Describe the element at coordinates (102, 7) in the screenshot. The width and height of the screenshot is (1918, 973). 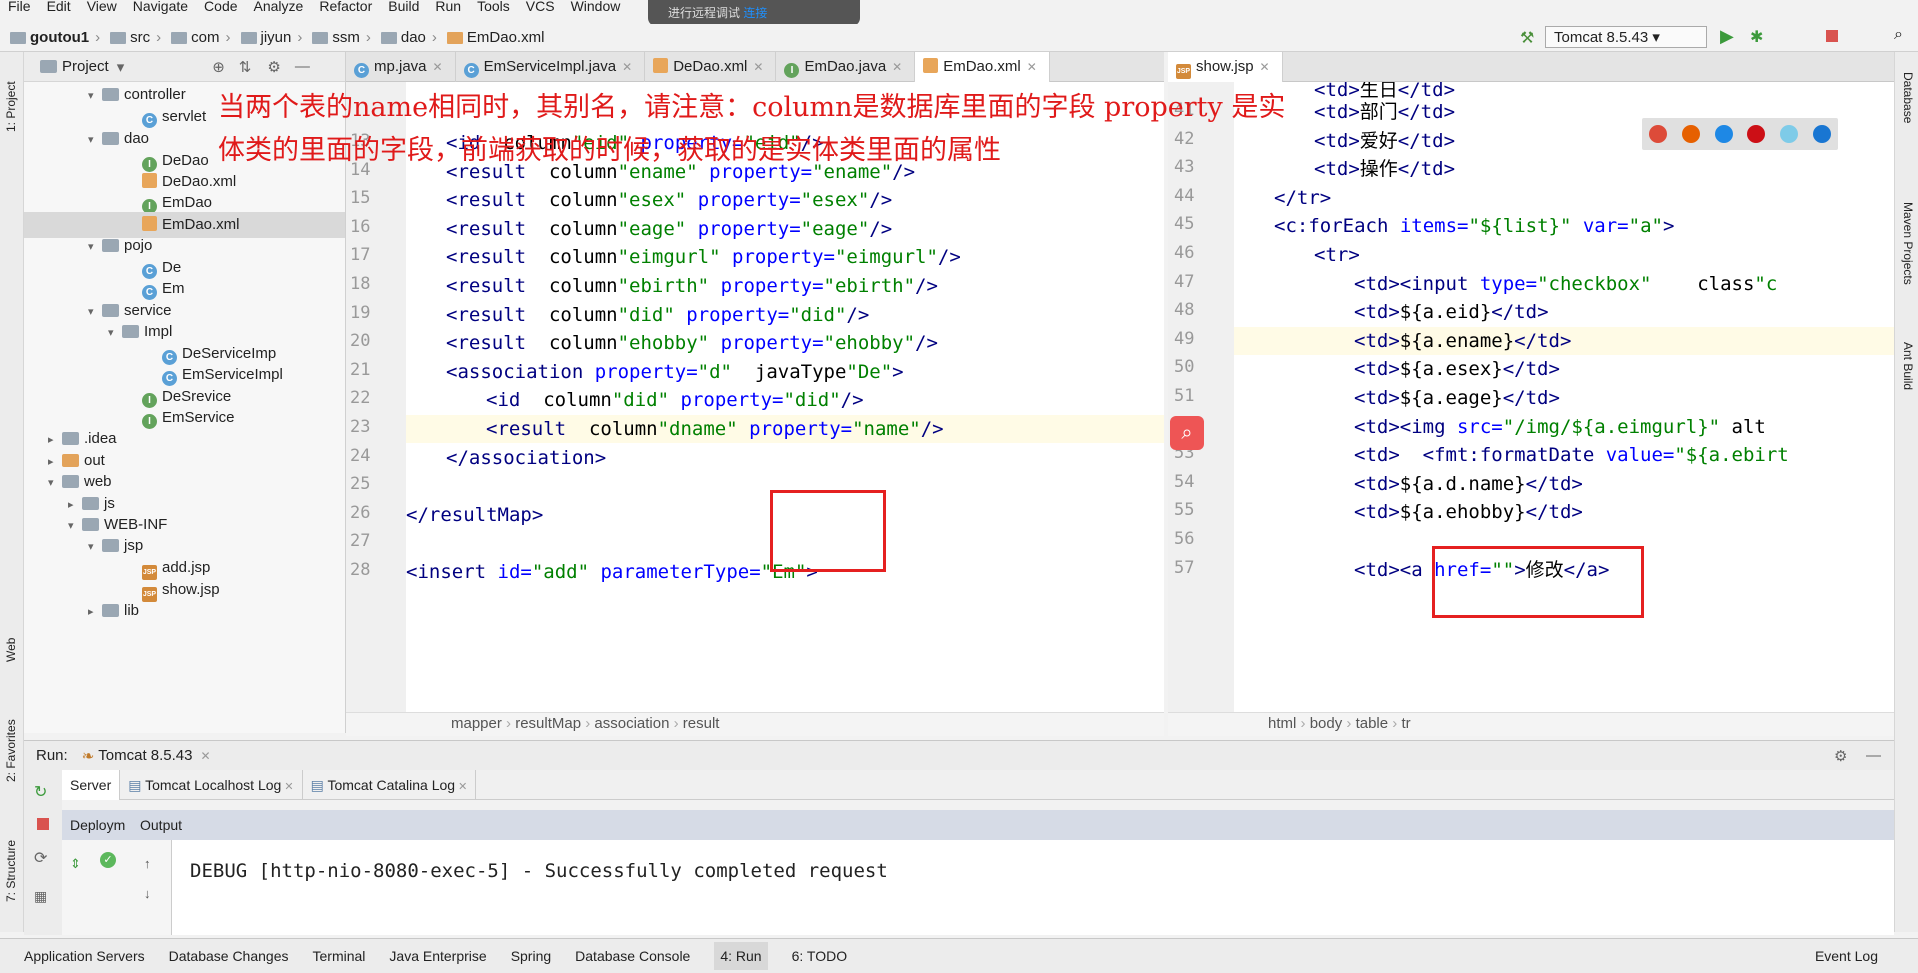
I see `menu-item-view: View` at that location.